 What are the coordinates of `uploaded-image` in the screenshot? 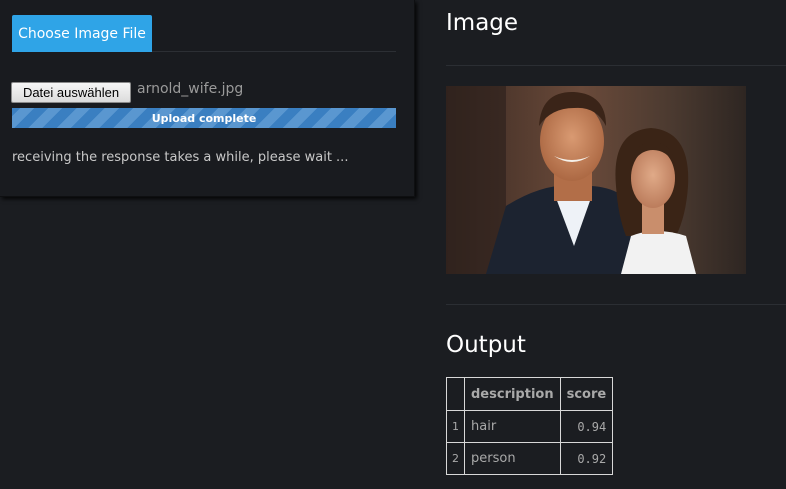 It's located at (596, 180).